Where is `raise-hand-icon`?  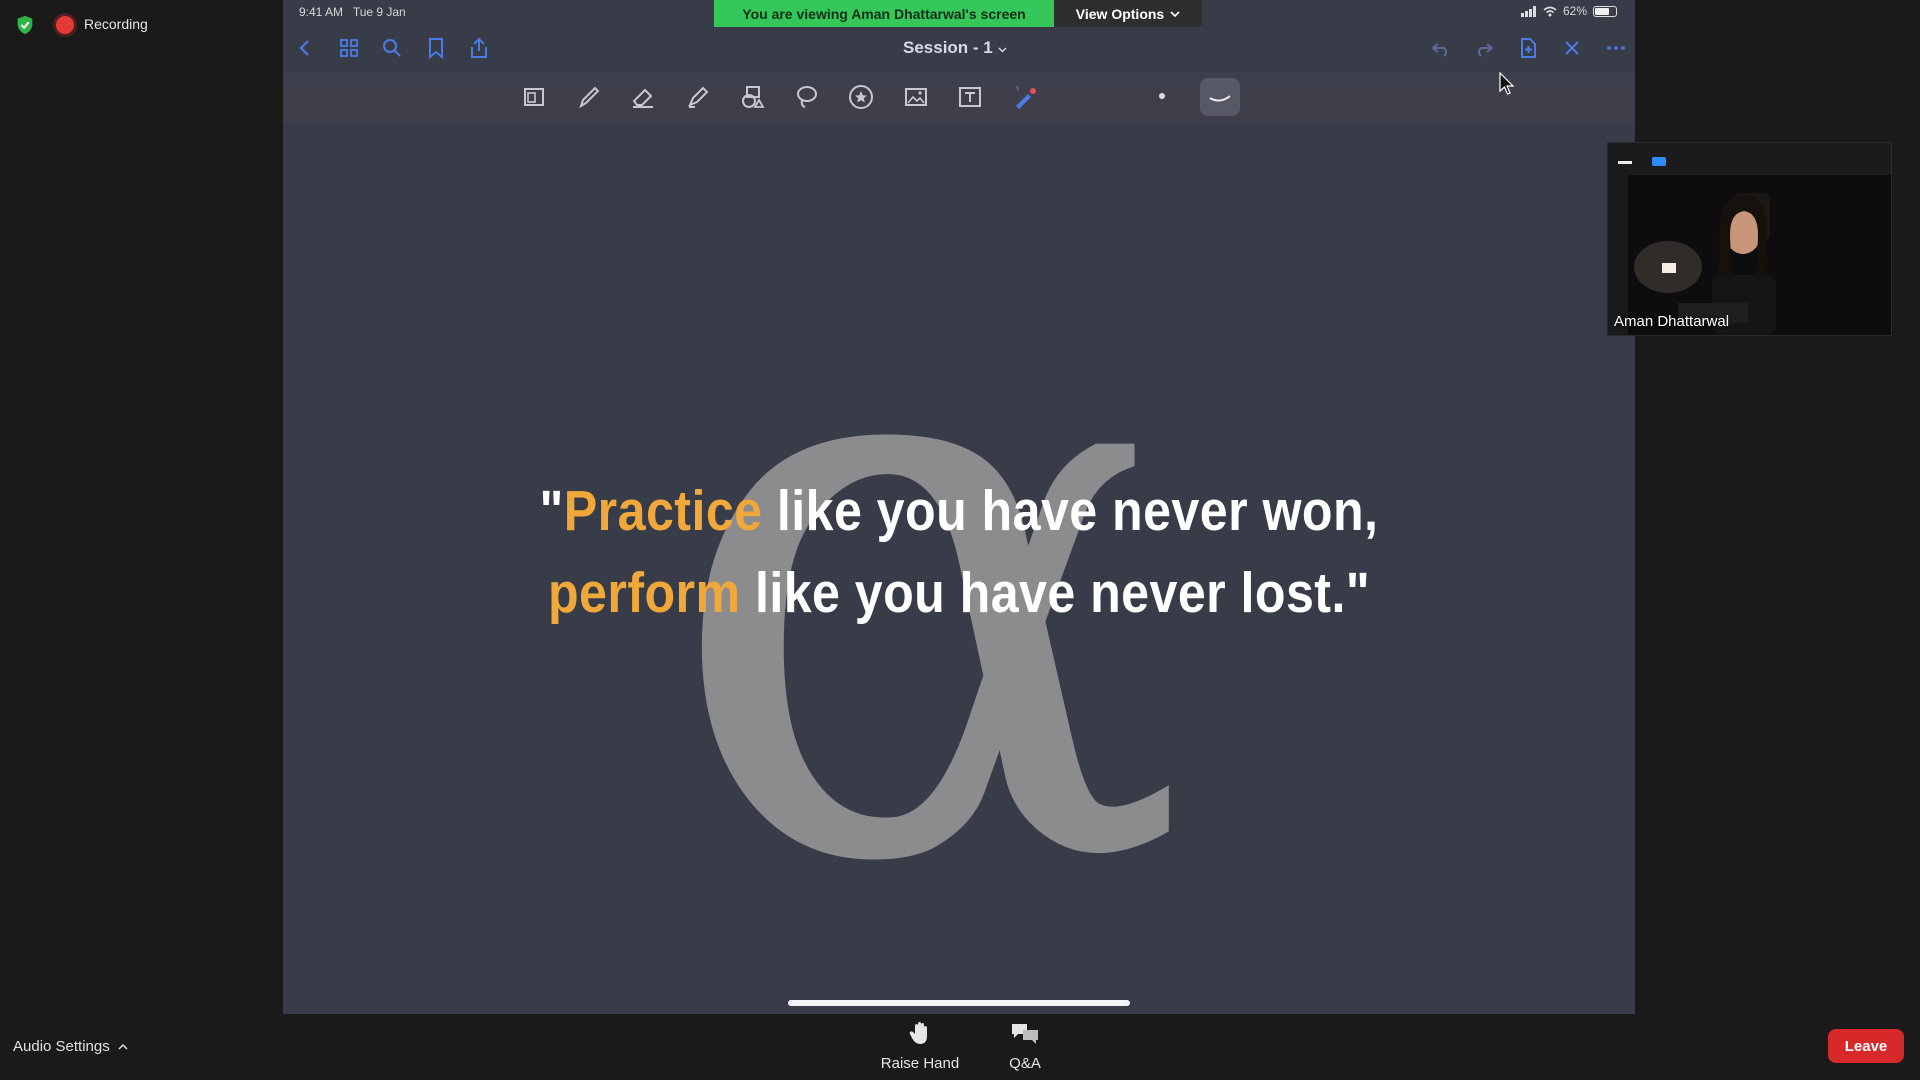 raise-hand-icon is located at coordinates (918, 1033).